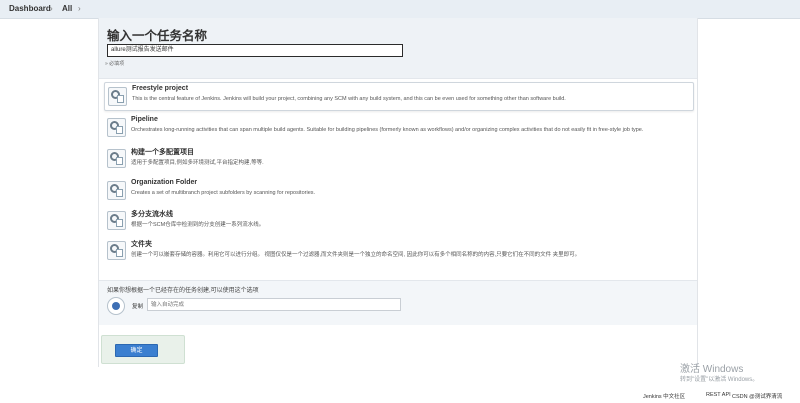 The height and width of the screenshot is (403, 800). I want to click on windows-activation-hint: 转到"设置"以激活 Windows。, so click(719, 380).